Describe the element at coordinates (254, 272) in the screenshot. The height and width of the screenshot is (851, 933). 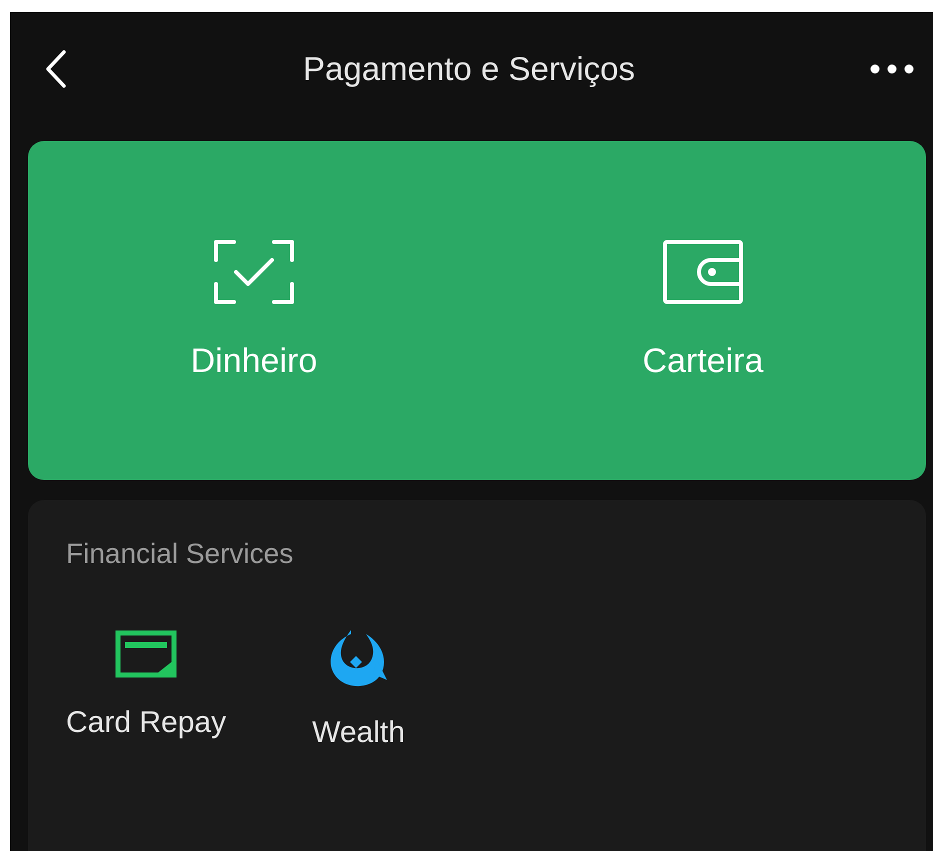
I see `scan-check-icon` at that location.